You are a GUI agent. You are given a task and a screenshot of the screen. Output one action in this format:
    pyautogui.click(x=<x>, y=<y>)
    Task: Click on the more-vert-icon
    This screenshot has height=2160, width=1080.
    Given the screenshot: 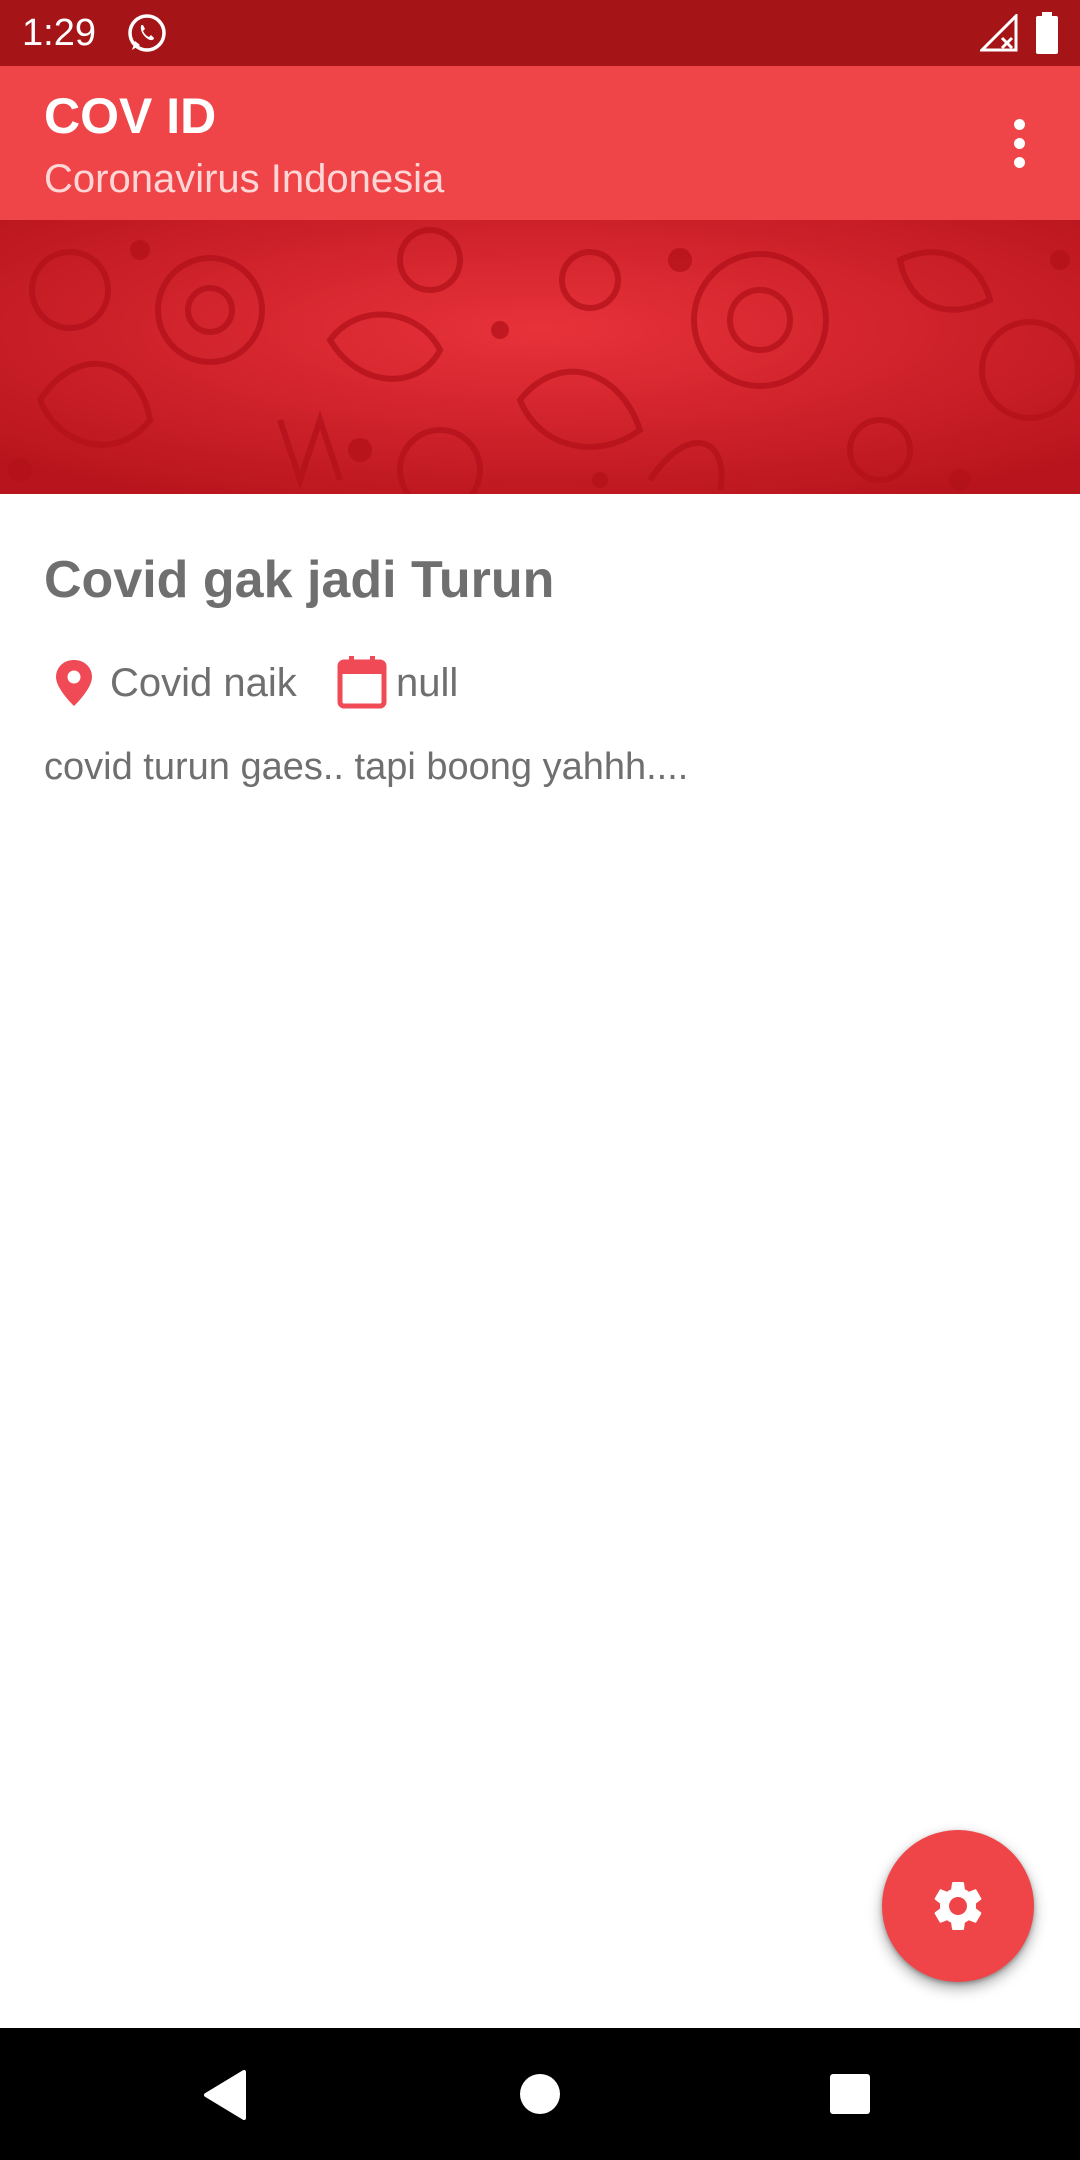 What is the action you would take?
    pyautogui.click(x=1019, y=143)
    